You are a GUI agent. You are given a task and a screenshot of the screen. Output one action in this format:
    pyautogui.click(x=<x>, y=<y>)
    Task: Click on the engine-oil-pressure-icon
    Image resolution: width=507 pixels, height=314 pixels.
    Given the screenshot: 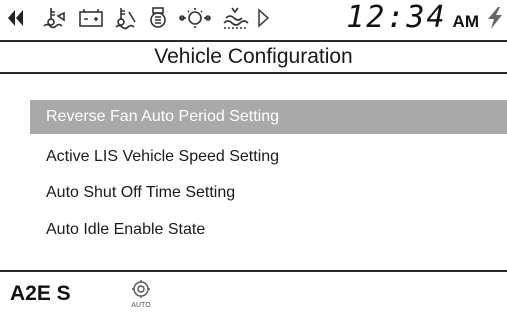 What is the action you would take?
    pyautogui.click(x=195, y=18)
    